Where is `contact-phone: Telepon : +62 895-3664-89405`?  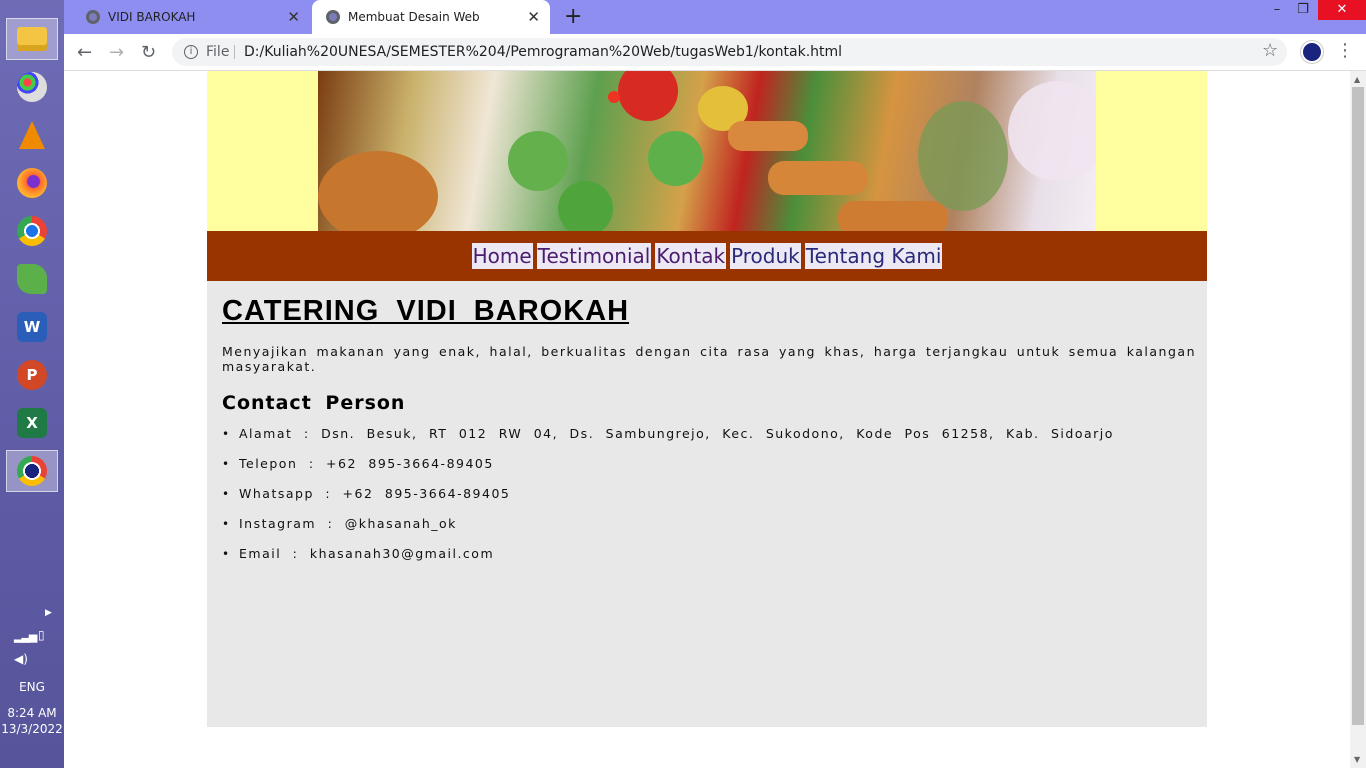
contact-phone: Telepon : +62 895-3664-89405 is located at coordinates (709, 471).